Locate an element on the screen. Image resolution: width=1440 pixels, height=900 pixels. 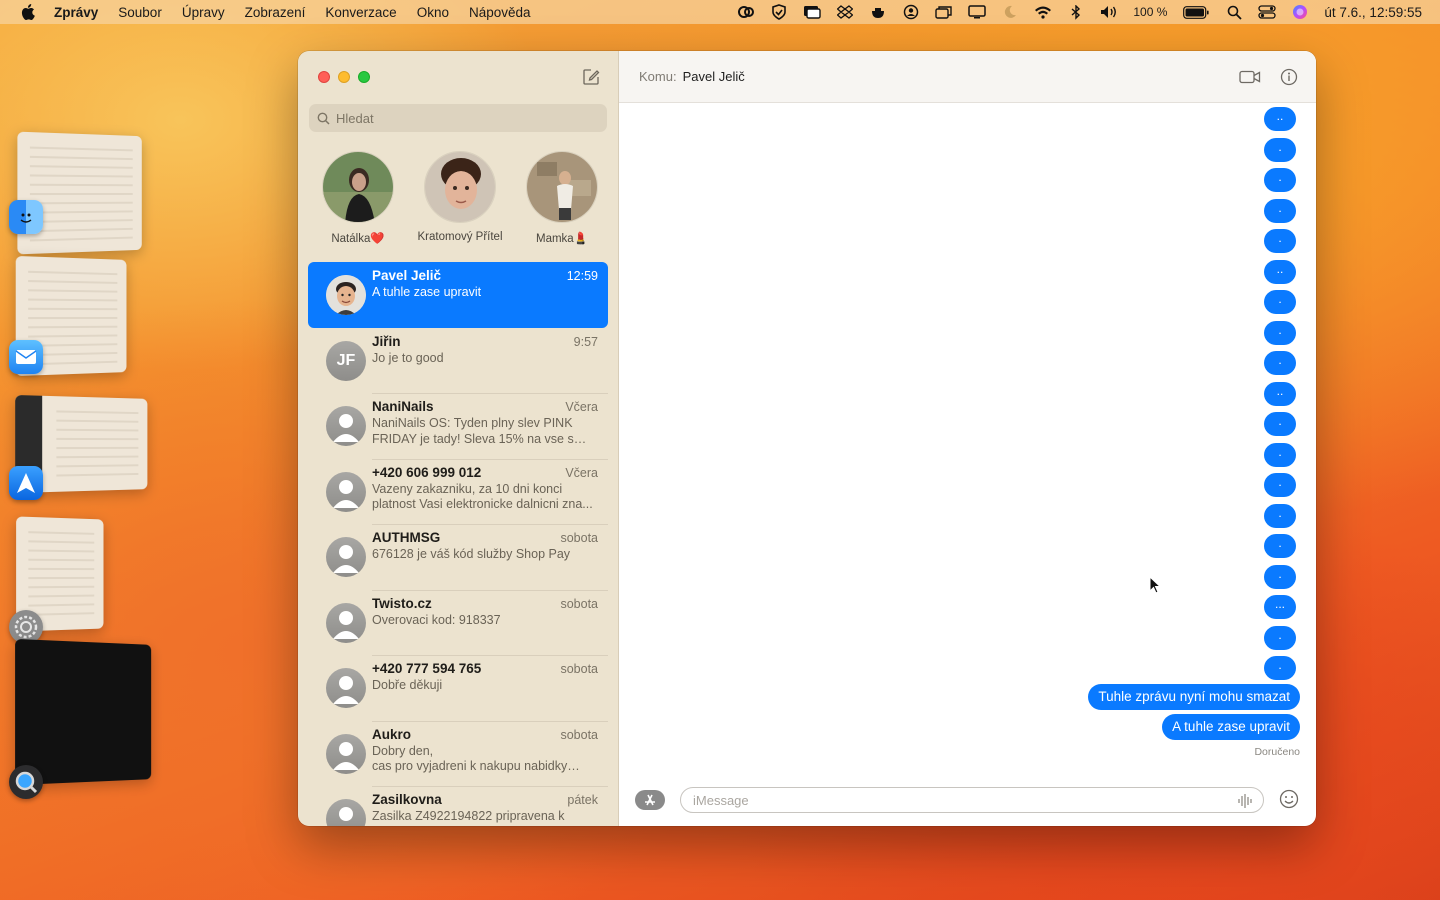
to-label: Komu: is located at coordinates (658, 76).